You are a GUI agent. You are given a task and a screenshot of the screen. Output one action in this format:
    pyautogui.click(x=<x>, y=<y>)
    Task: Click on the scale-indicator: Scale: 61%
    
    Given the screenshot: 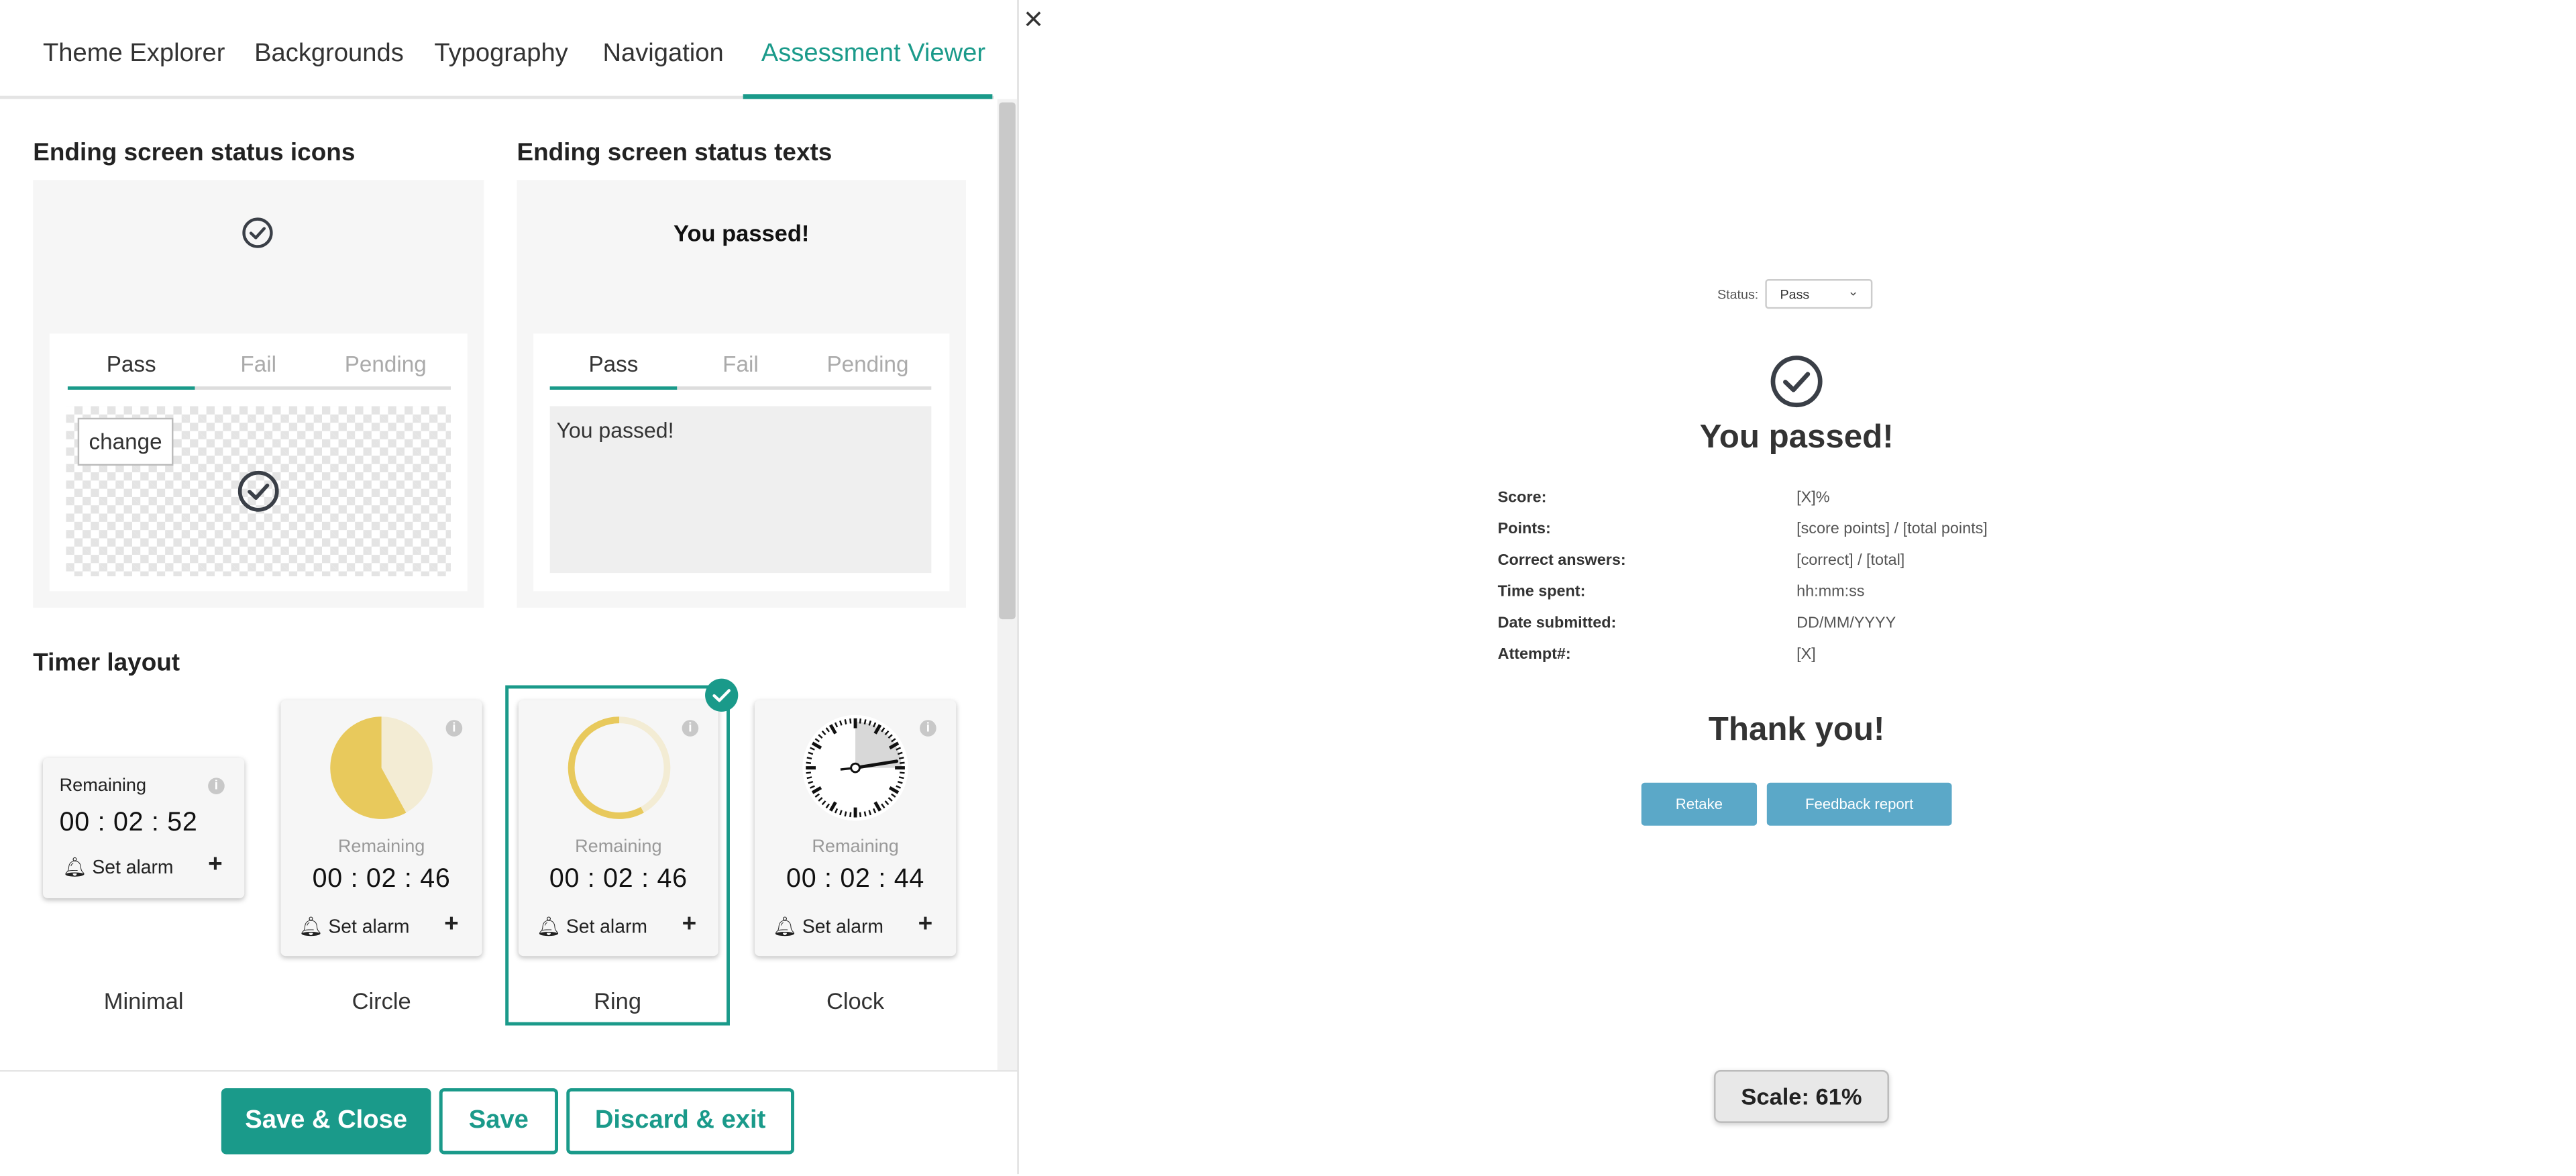 What is the action you would take?
    pyautogui.click(x=1801, y=1096)
    